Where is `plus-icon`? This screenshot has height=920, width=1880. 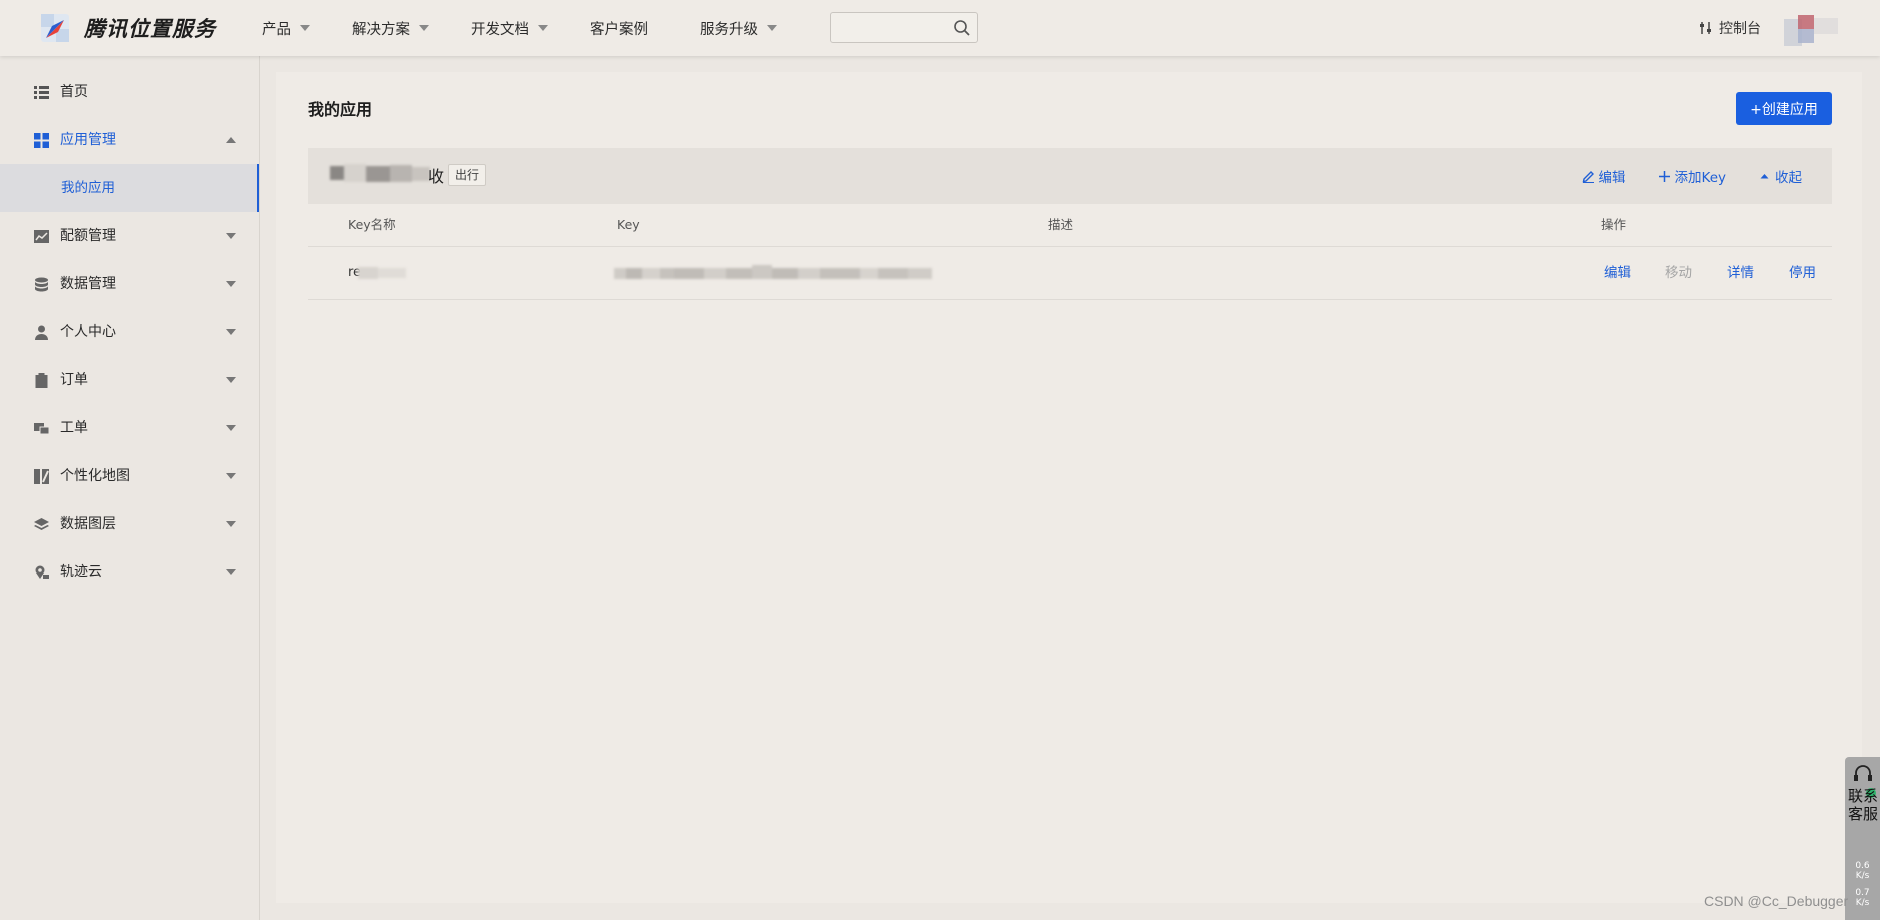
plus-icon is located at coordinates (1664, 176).